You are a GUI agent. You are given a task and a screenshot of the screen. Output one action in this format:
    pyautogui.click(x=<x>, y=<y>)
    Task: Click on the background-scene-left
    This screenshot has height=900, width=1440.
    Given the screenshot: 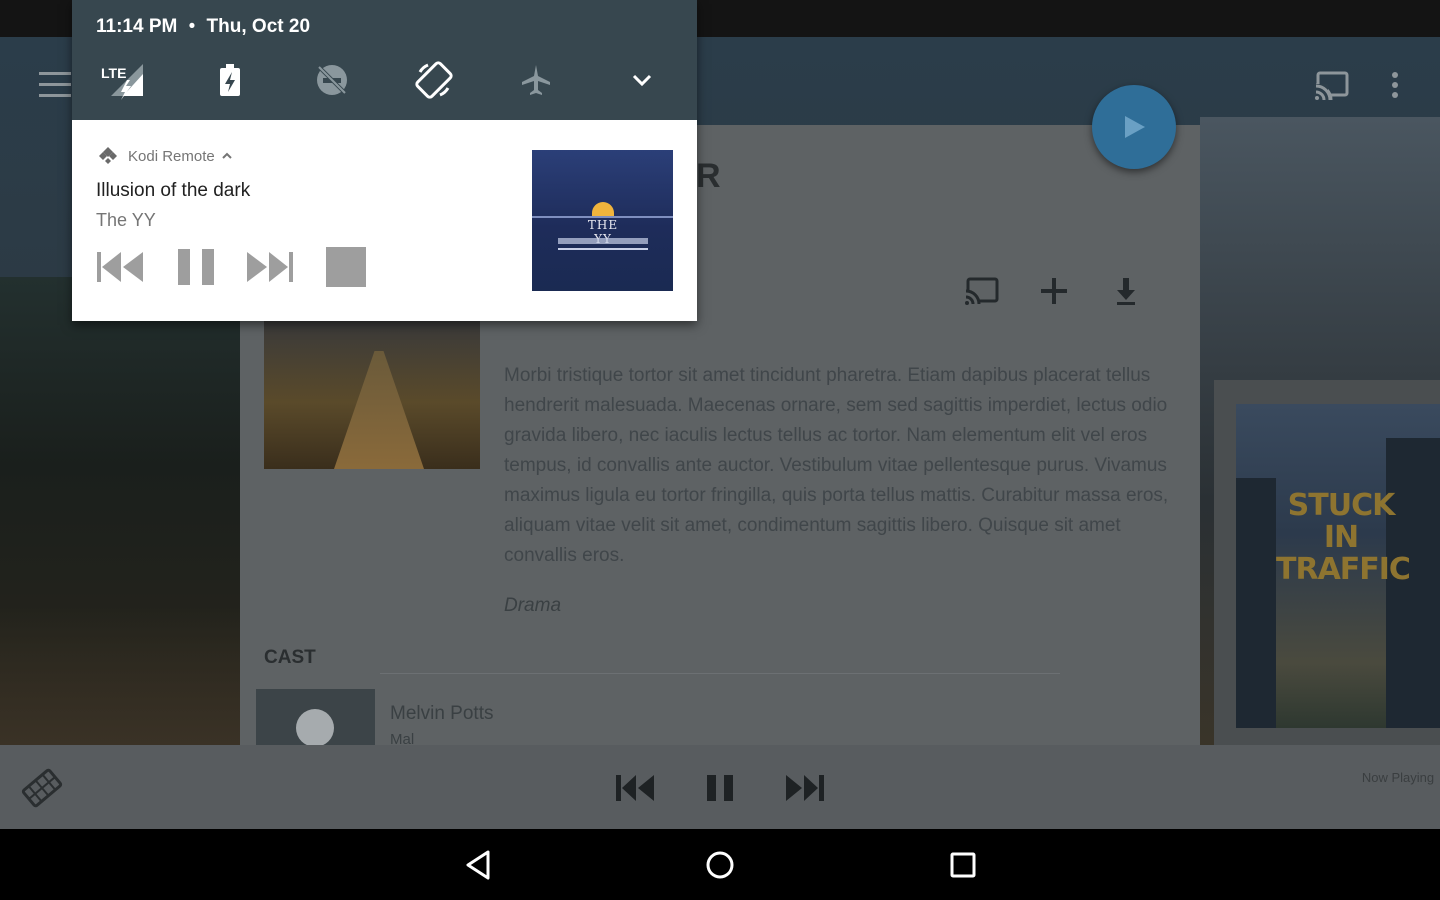 What is the action you would take?
    pyautogui.click(x=120, y=512)
    